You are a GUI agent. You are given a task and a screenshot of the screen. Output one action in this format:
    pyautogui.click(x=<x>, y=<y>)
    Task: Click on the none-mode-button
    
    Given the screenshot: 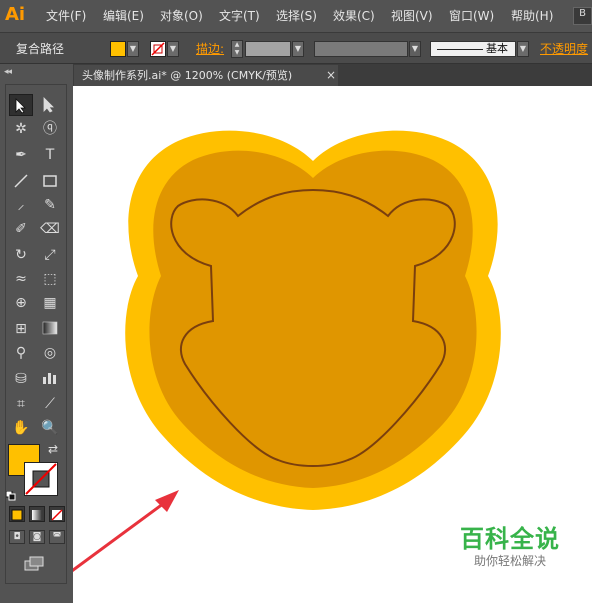 What is the action you would take?
    pyautogui.click(x=57, y=514)
    